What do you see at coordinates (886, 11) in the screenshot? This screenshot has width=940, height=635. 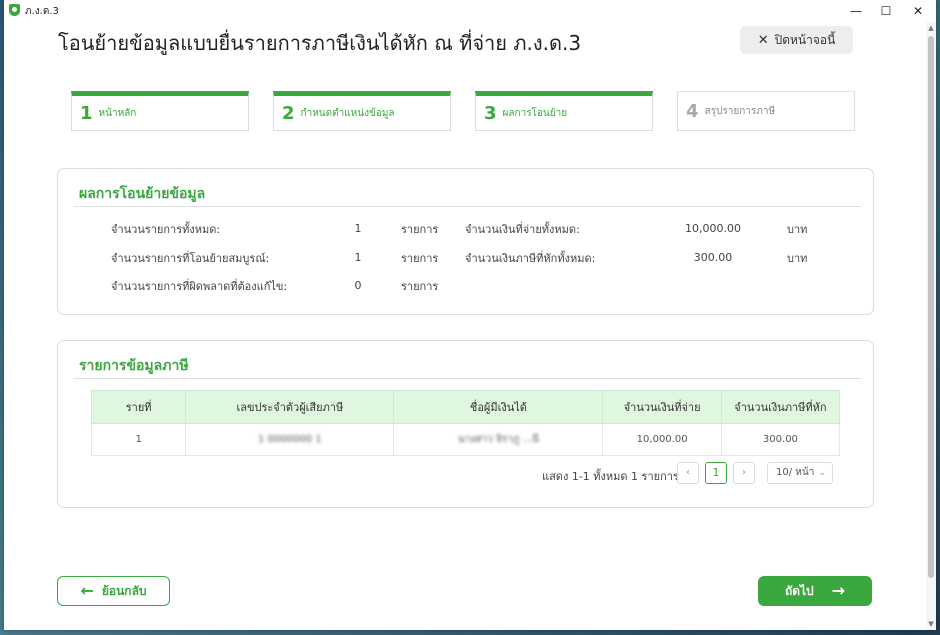 I see `maximize-button: ☐` at bounding box center [886, 11].